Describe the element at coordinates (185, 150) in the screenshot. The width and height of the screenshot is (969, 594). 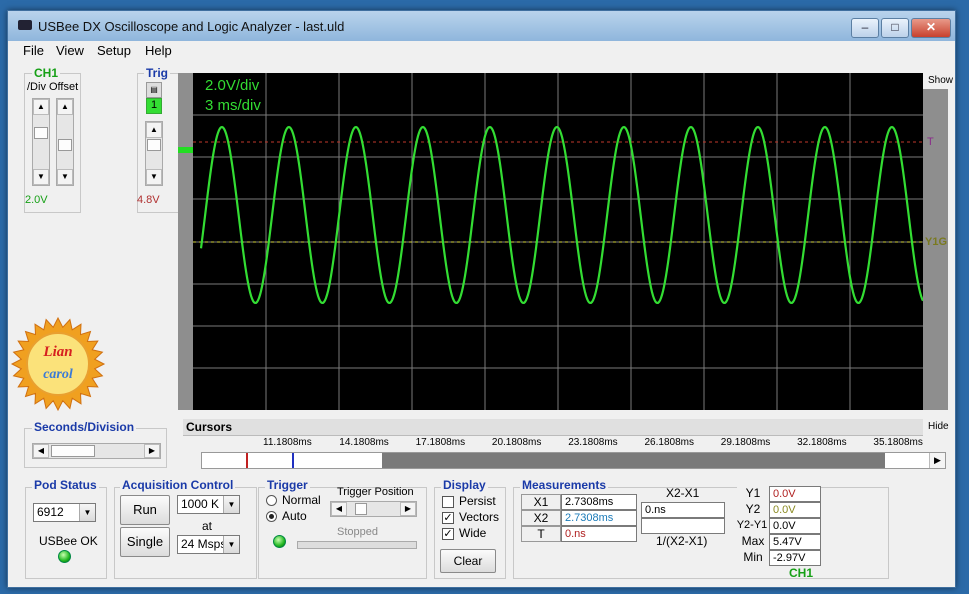
I see `trigger-level-marker` at that location.